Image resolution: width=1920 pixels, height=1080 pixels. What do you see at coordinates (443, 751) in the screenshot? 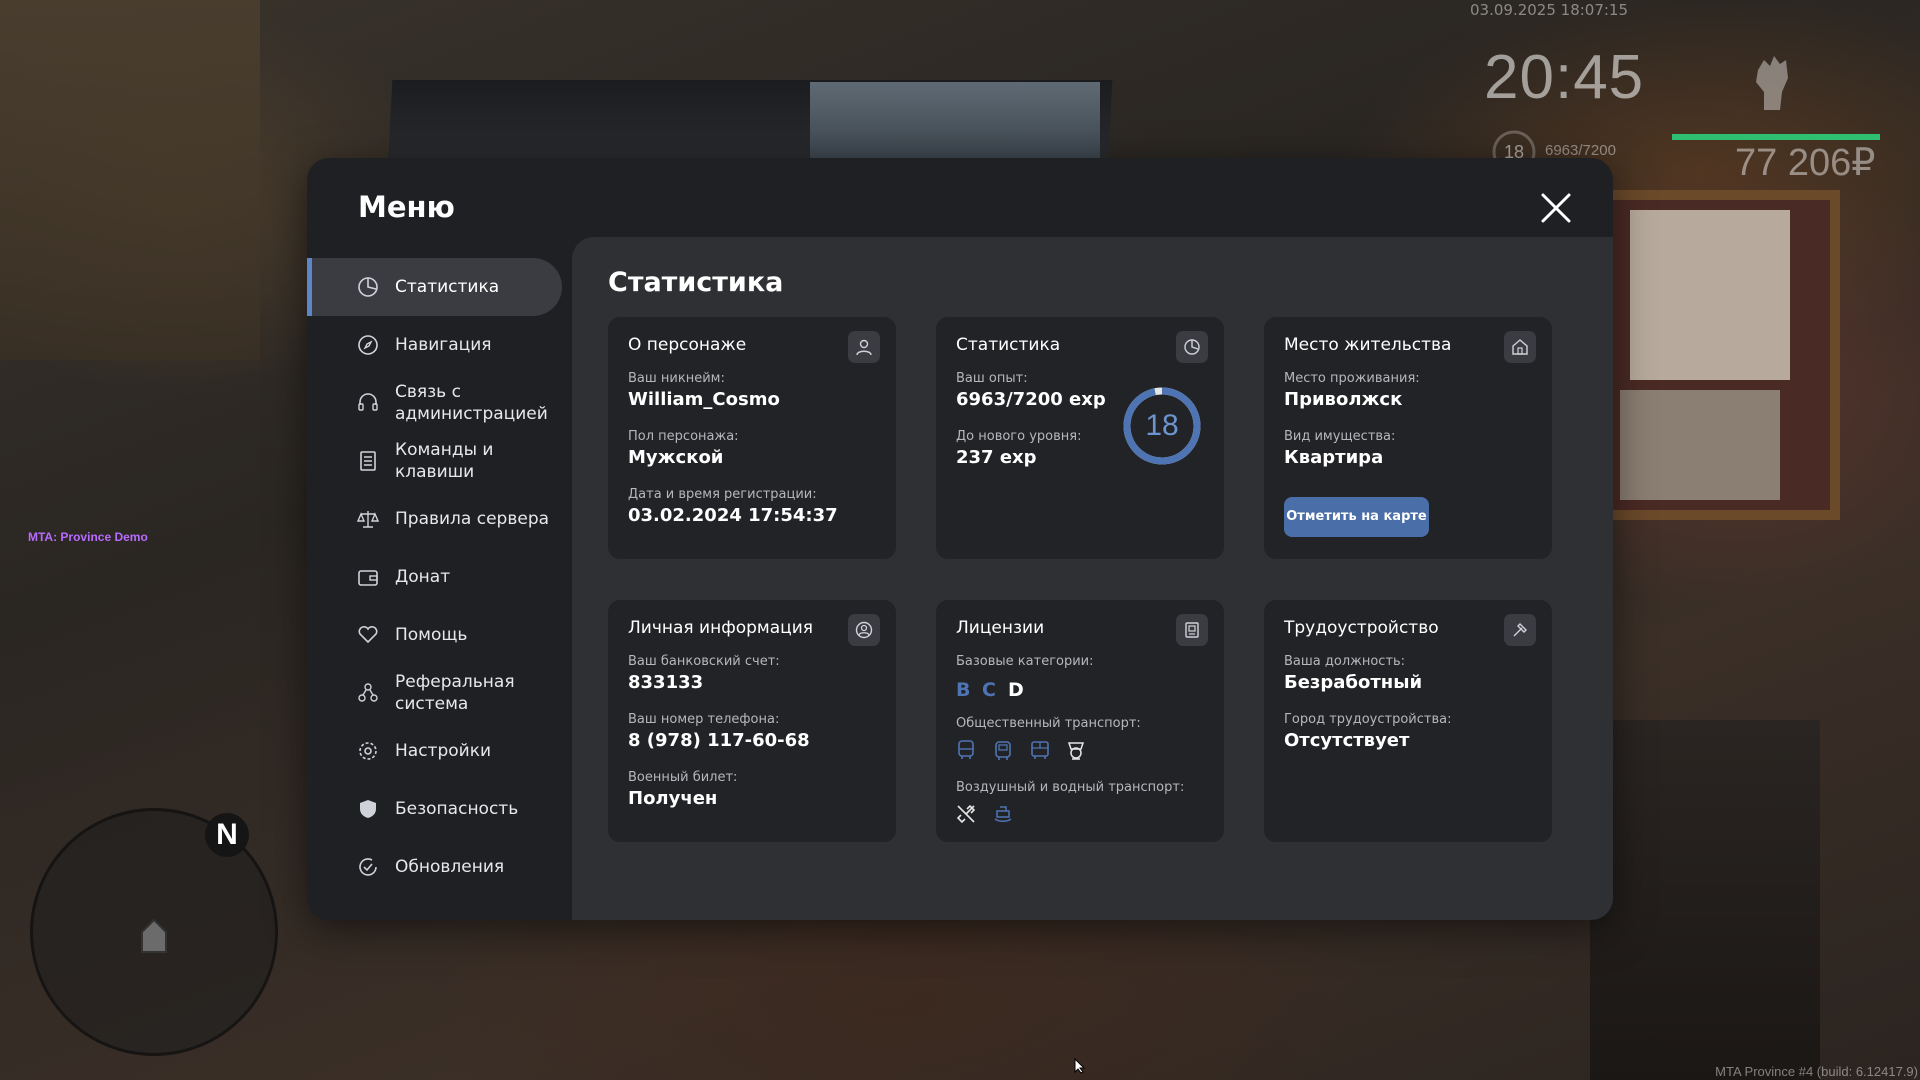
I see `sidebar-item-label: Настройки` at bounding box center [443, 751].